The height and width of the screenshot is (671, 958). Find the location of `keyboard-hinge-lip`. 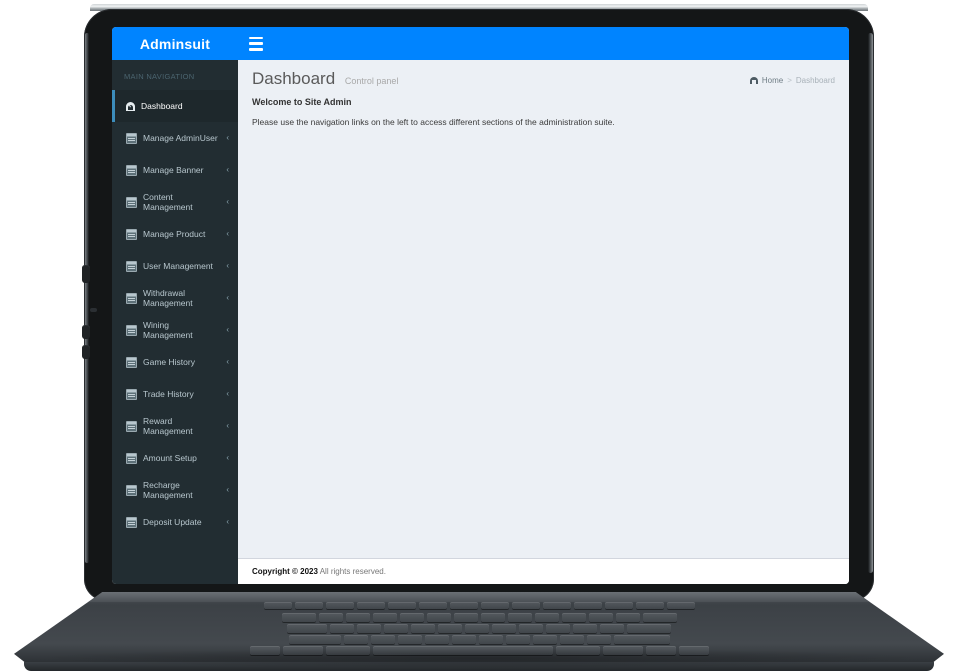

keyboard-hinge-lip is located at coordinates (479, 597).